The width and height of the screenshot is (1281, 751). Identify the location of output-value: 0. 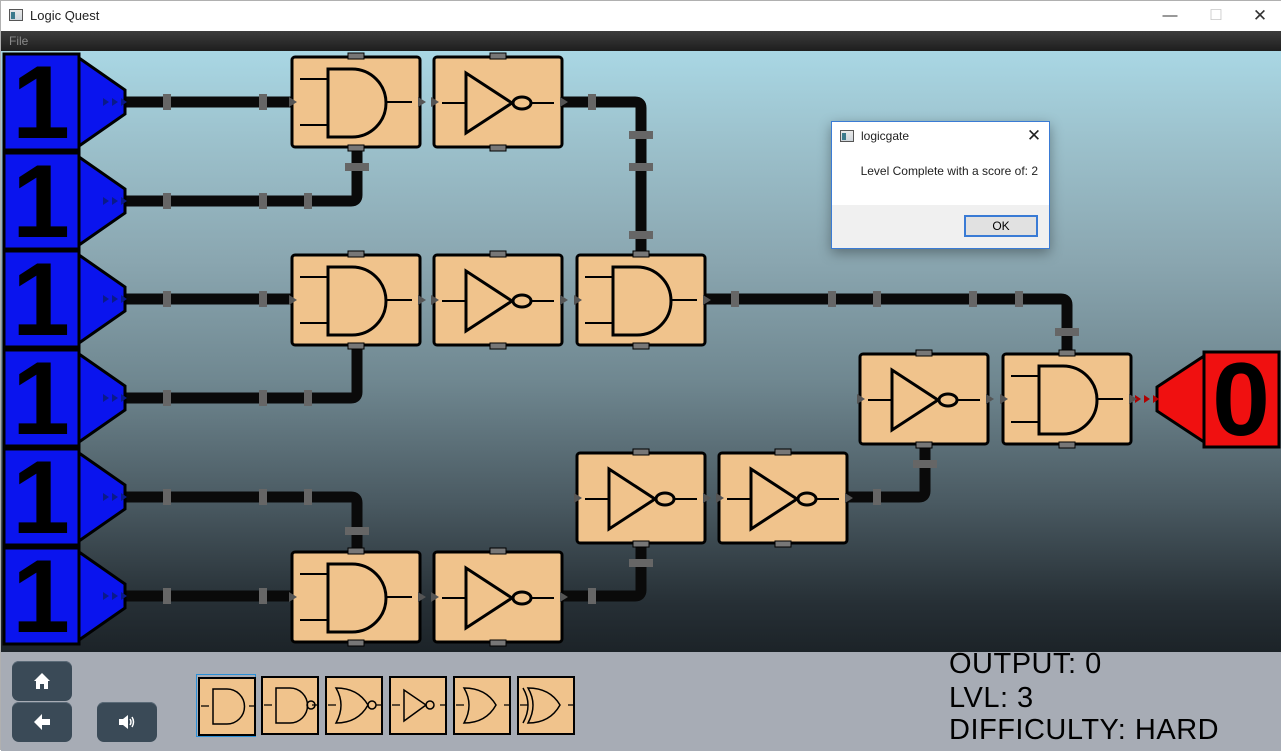
(1241, 400).